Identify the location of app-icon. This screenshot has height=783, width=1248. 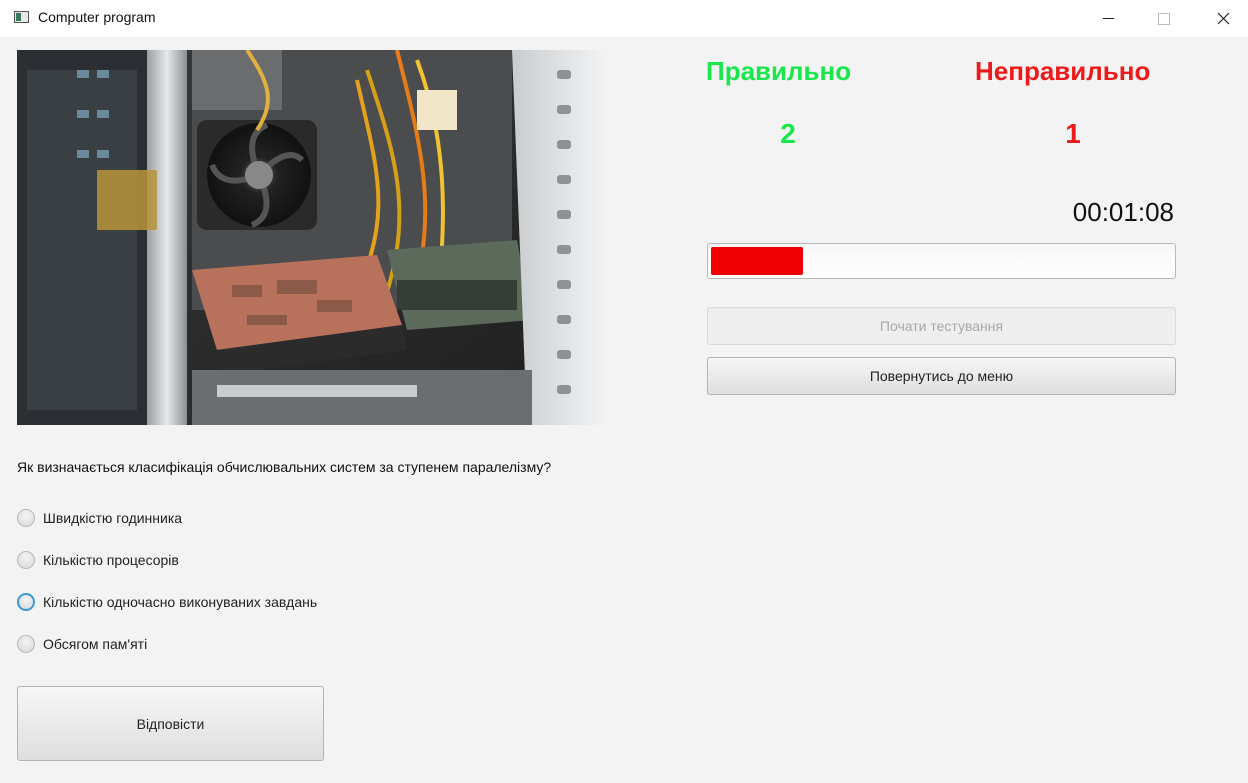
(21, 17).